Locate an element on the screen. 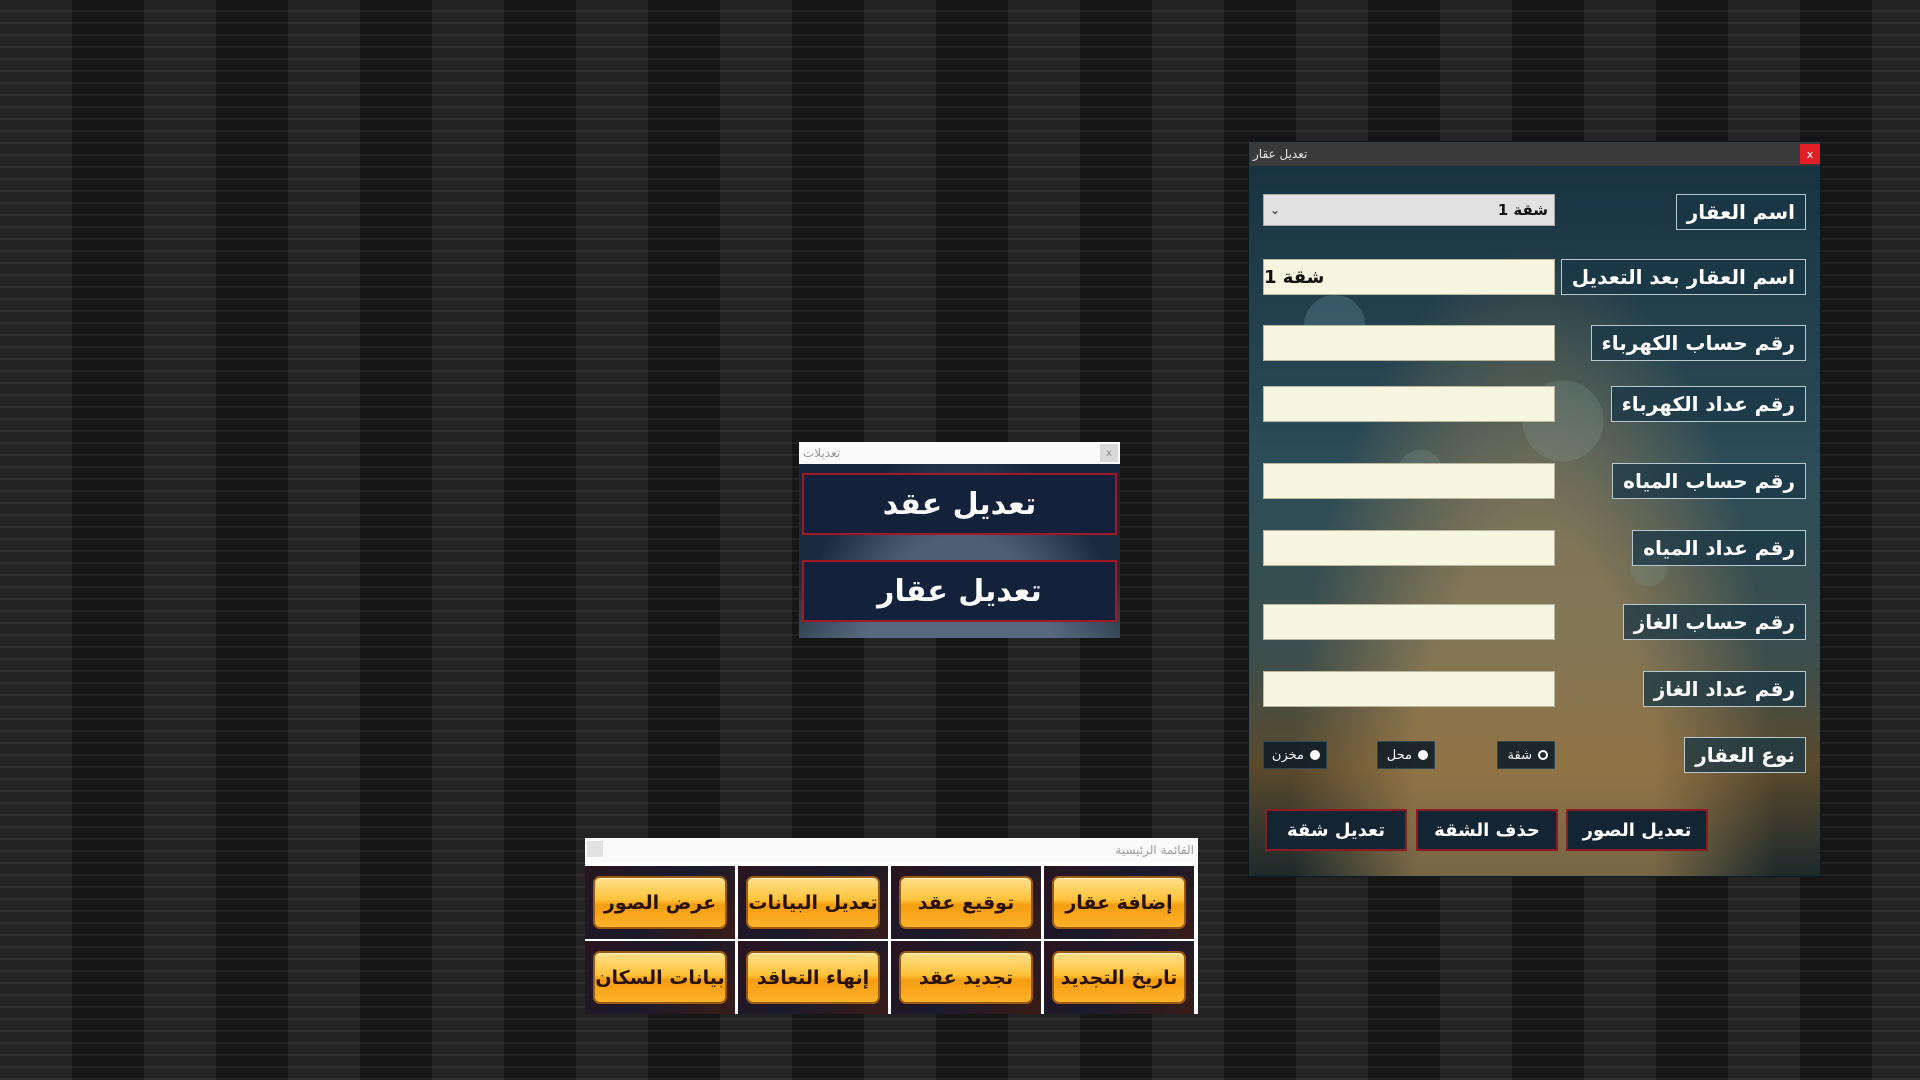 This screenshot has height=1080, width=1920. edit-data-button: تعديل البيانات is located at coordinates (813, 902).